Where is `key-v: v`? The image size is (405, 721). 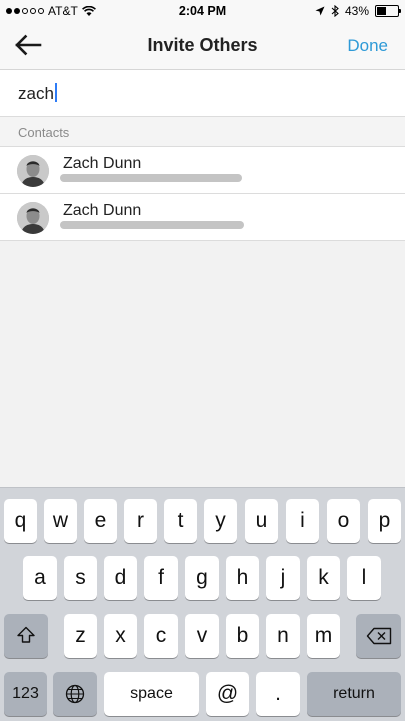
key-v: v is located at coordinates (202, 636).